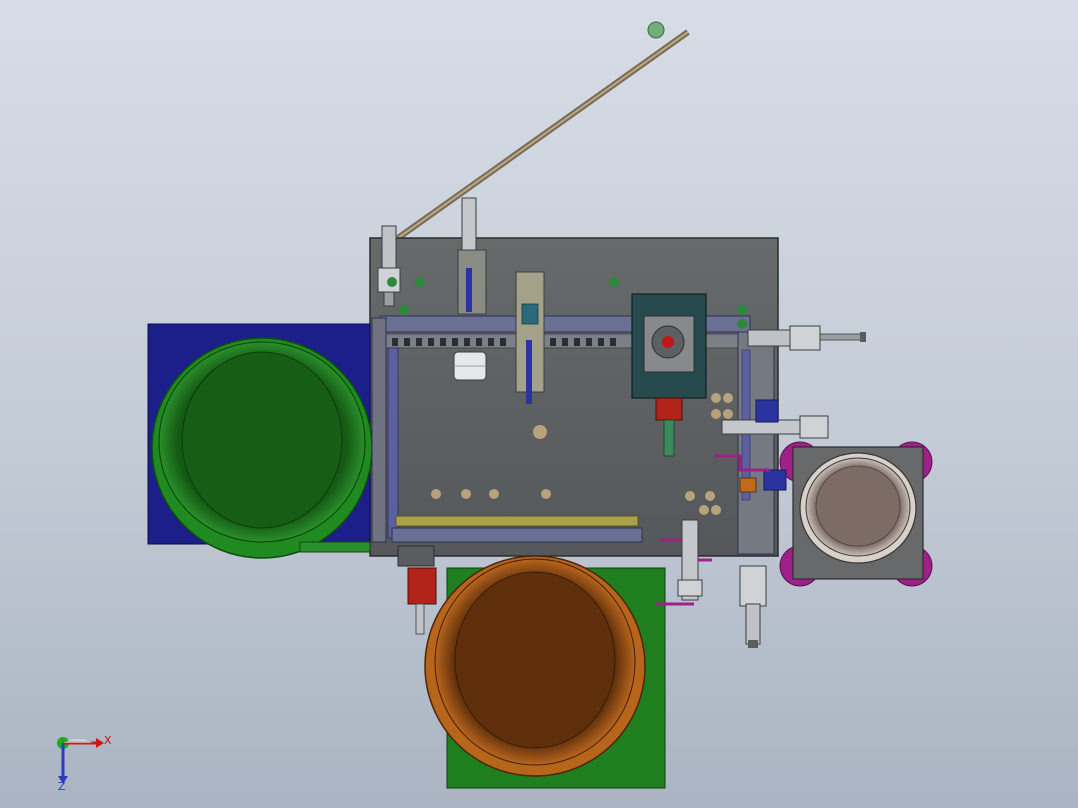 This screenshot has height=808, width=1078. Describe the element at coordinates (385, 430) in the screenshot. I see `left-rail` at that location.